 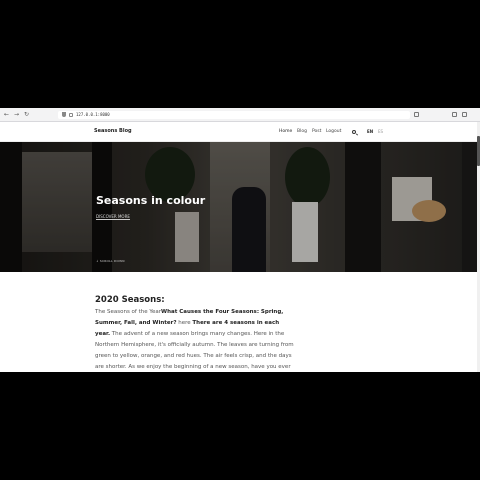 What do you see at coordinates (93, 115) in the screenshot?
I see `url-text: 127.0.0.1:8000` at bounding box center [93, 115].